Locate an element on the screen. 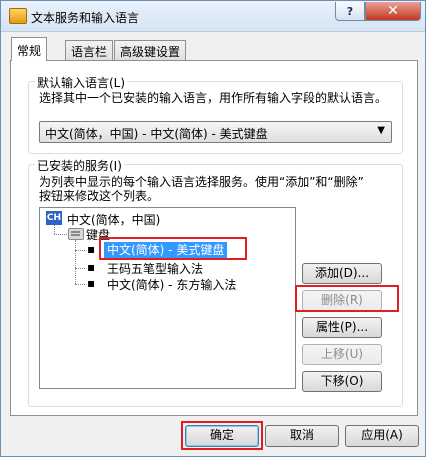 This screenshot has height=457, width=426. tree-service-item: 王码五笔型输入法 is located at coordinates (155, 268).